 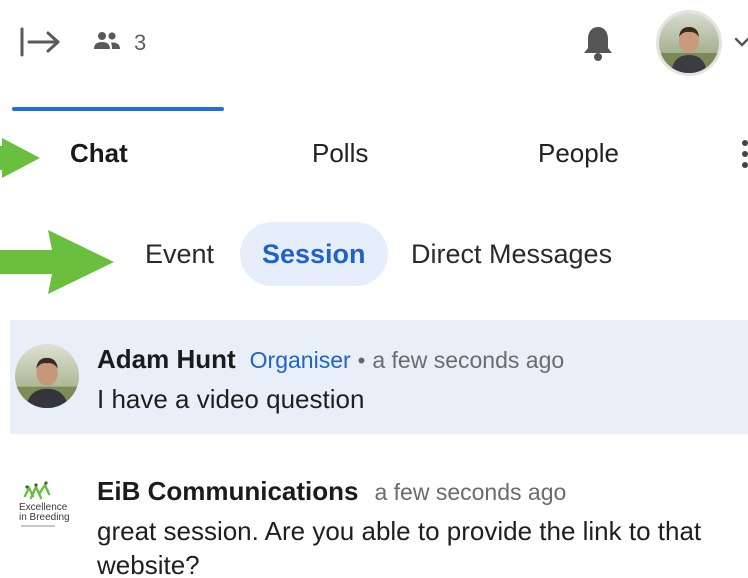 What do you see at coordinates (41, 42) in the screenshot?
I see `exit-arrow-icon` at bounding box center [41, 42].